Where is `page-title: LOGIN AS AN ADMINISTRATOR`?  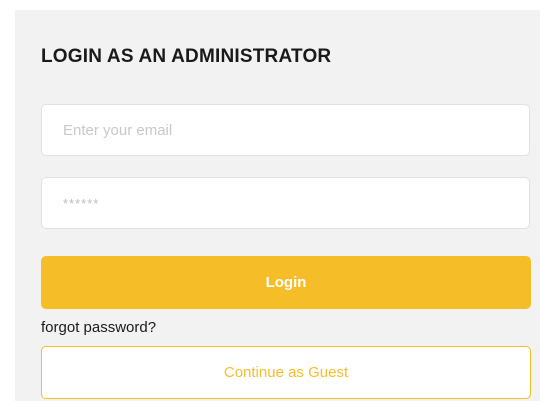 page-title: LOGIN AS AN ADMINISTRATOR is located at coordinates (186, 56).